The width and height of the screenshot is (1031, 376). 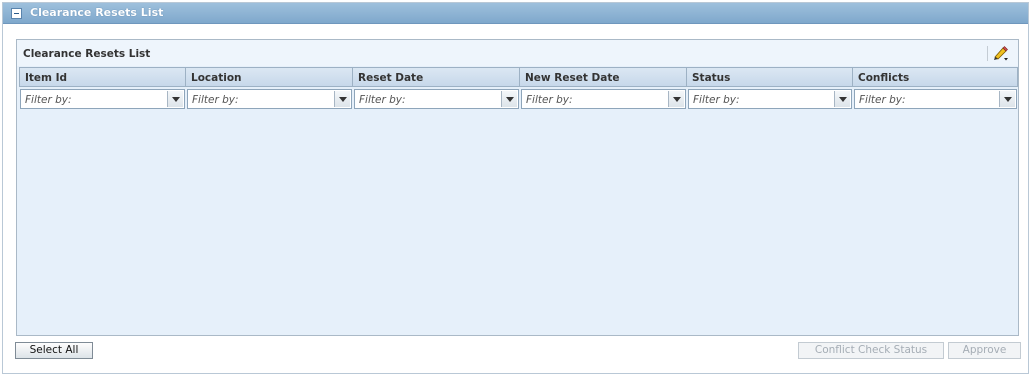 What do you see at coordinates (391, 78) in the screenshot?
I see `column-label: Reset Date` at bounding box center [391, 78].